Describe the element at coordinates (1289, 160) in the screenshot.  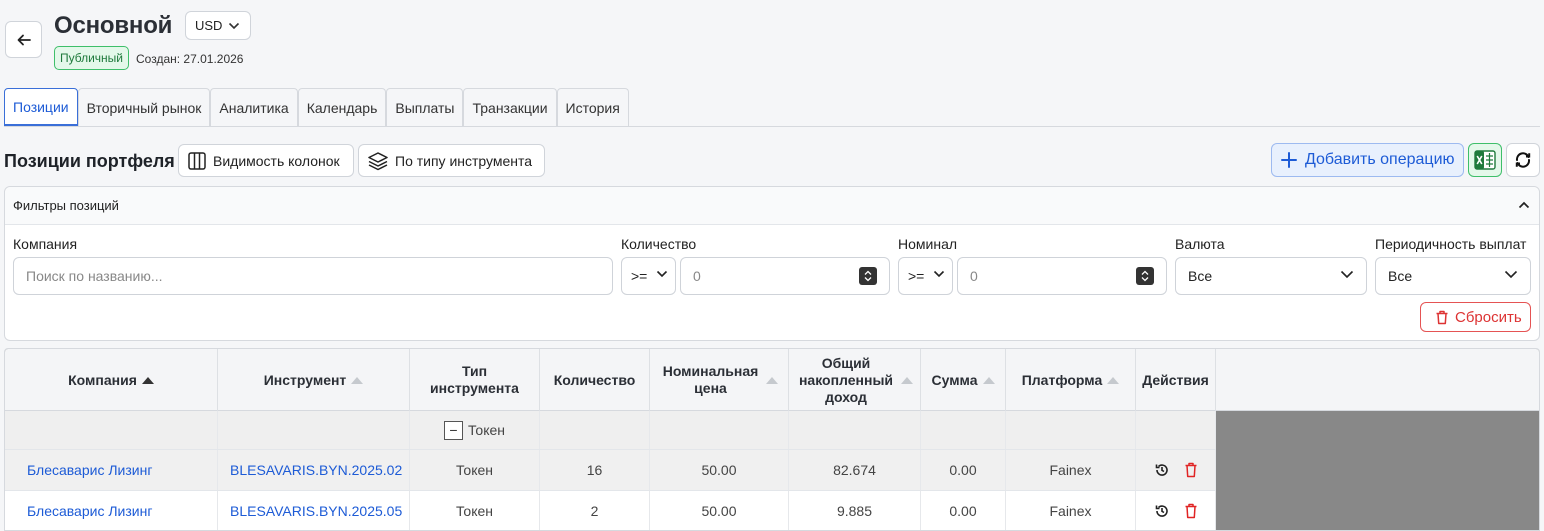
I see `plus-icon` at that location.